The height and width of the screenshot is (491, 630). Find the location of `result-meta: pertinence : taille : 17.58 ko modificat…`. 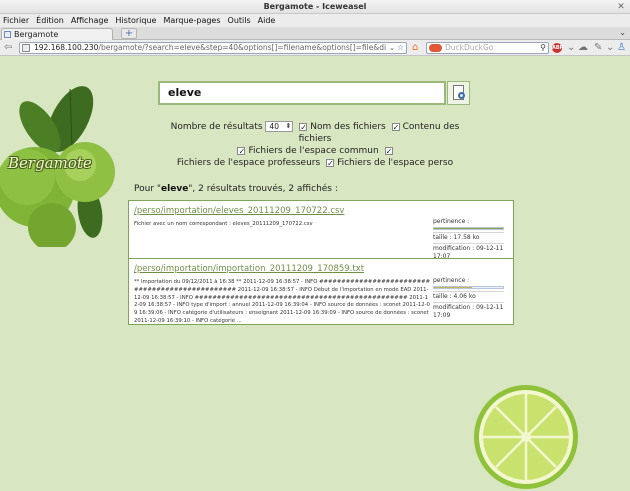

result-meta: pertinence : taille : 17.58 ko modificat… is located at coordinates (473, 239).